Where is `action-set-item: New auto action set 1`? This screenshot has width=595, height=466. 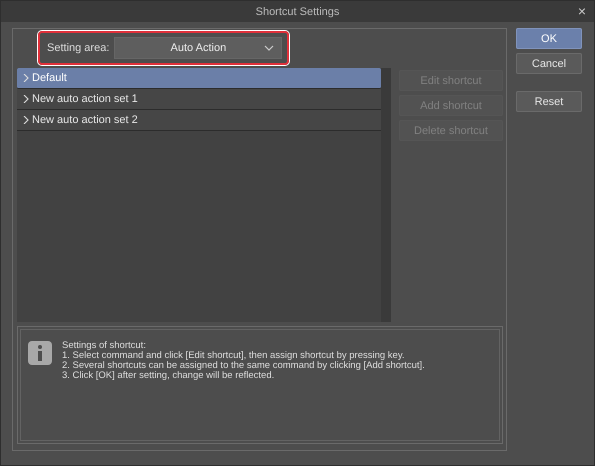 action-set-item: New auto action set 1 is located at coordinates (199, 99).